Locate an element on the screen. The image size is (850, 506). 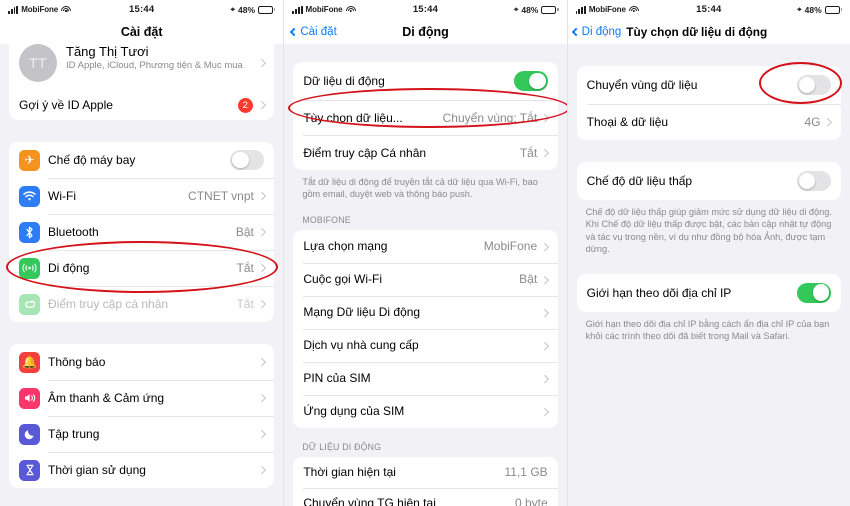
airplane-icon: ✈ is located at coordinates (29, 160).